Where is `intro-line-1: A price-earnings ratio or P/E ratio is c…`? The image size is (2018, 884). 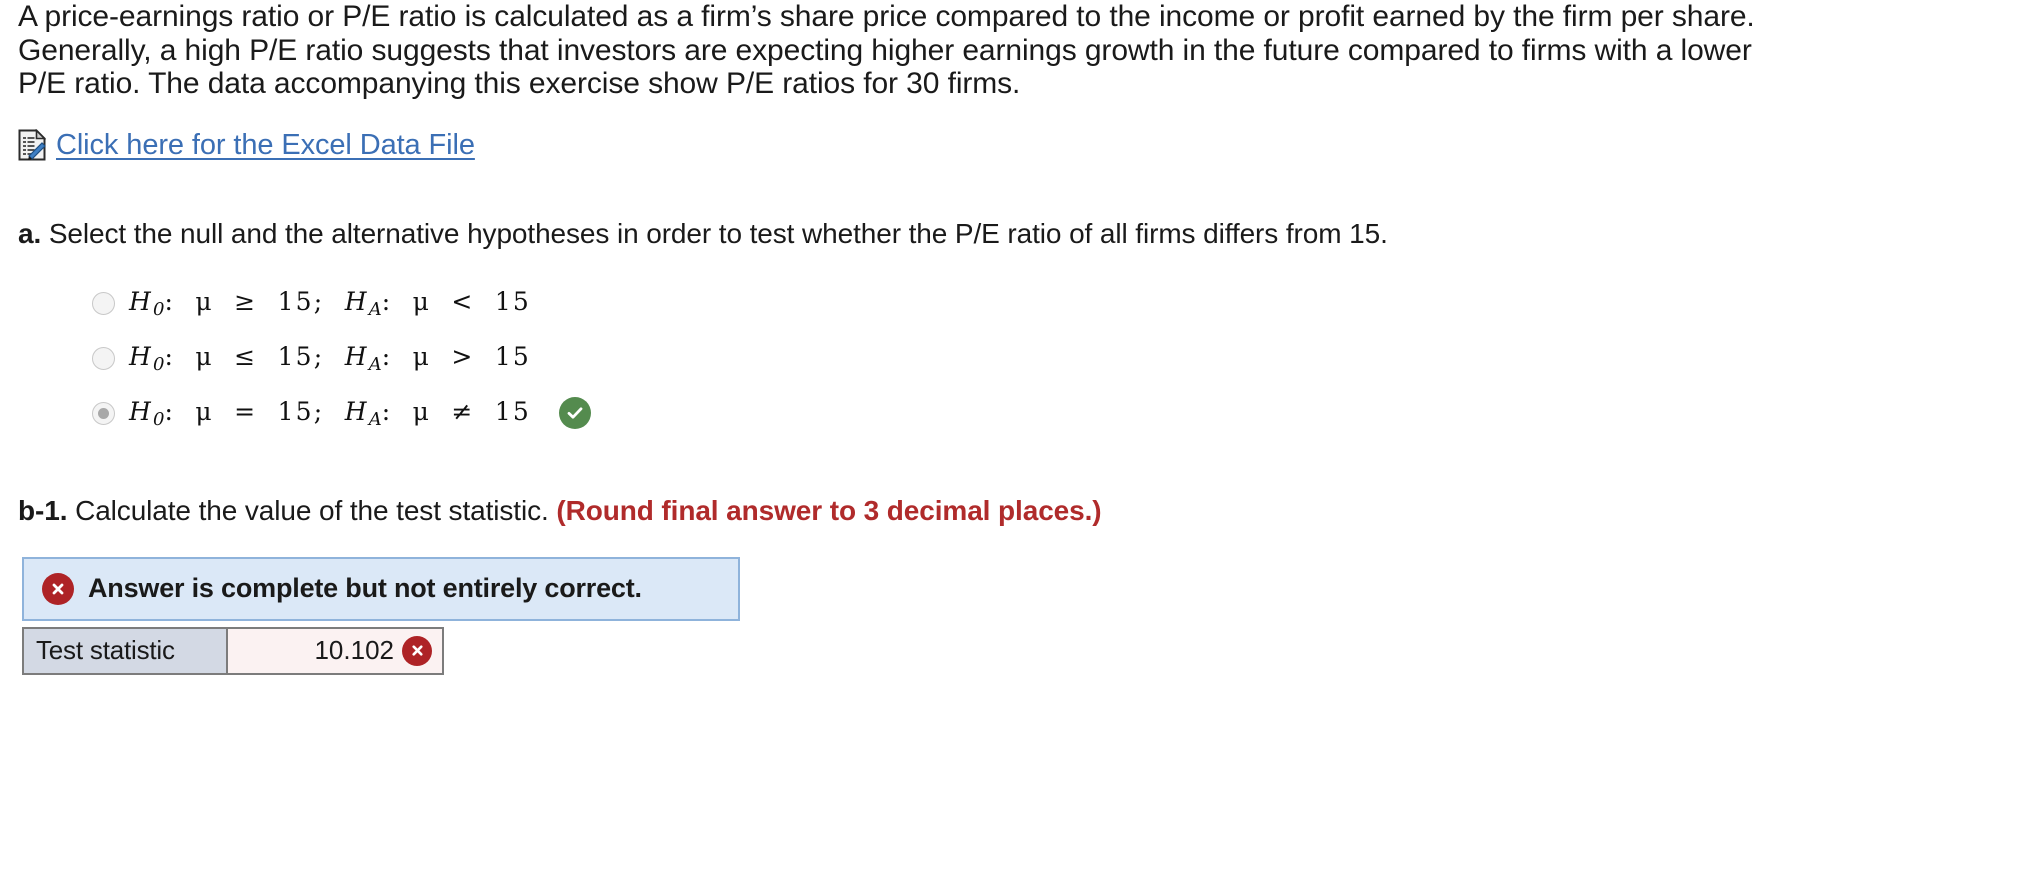
intro-line-1: A price-earnings ratio or P/E ratio is c… is located at coordinates (886, 16).